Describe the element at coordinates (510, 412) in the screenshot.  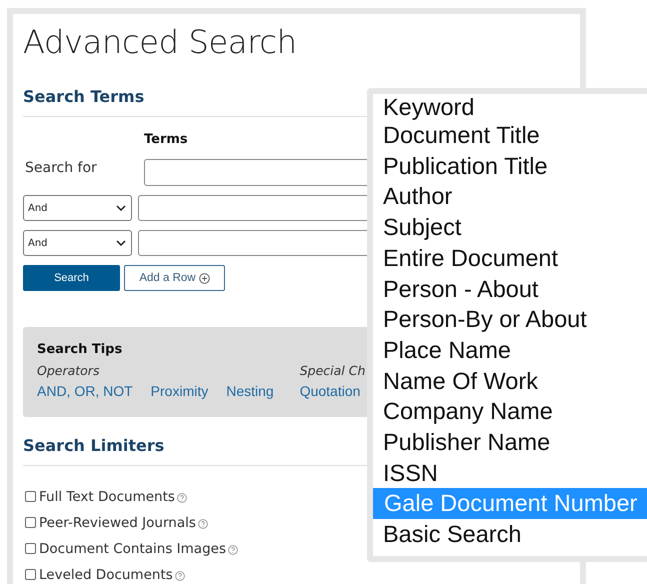
I see `dropdown-option: Company Name` at that location.